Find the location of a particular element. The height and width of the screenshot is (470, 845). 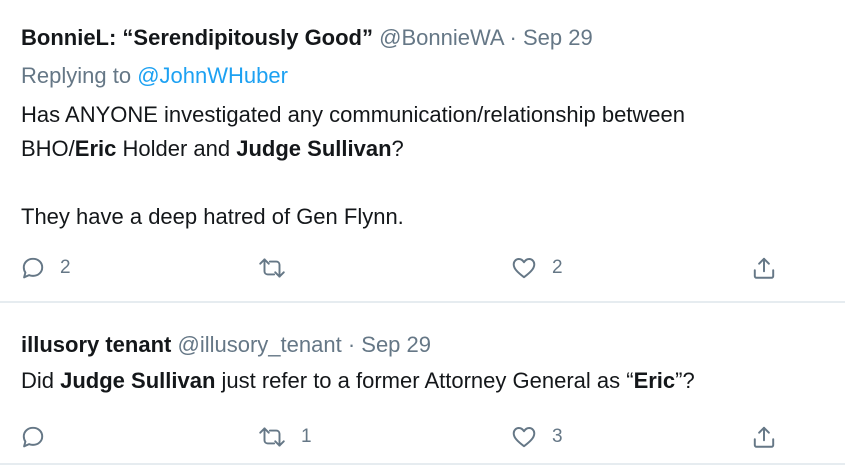

tweet-text-line: BHO/Eric Holder and Judge Sullivan? is located at coordinates (428, 149).